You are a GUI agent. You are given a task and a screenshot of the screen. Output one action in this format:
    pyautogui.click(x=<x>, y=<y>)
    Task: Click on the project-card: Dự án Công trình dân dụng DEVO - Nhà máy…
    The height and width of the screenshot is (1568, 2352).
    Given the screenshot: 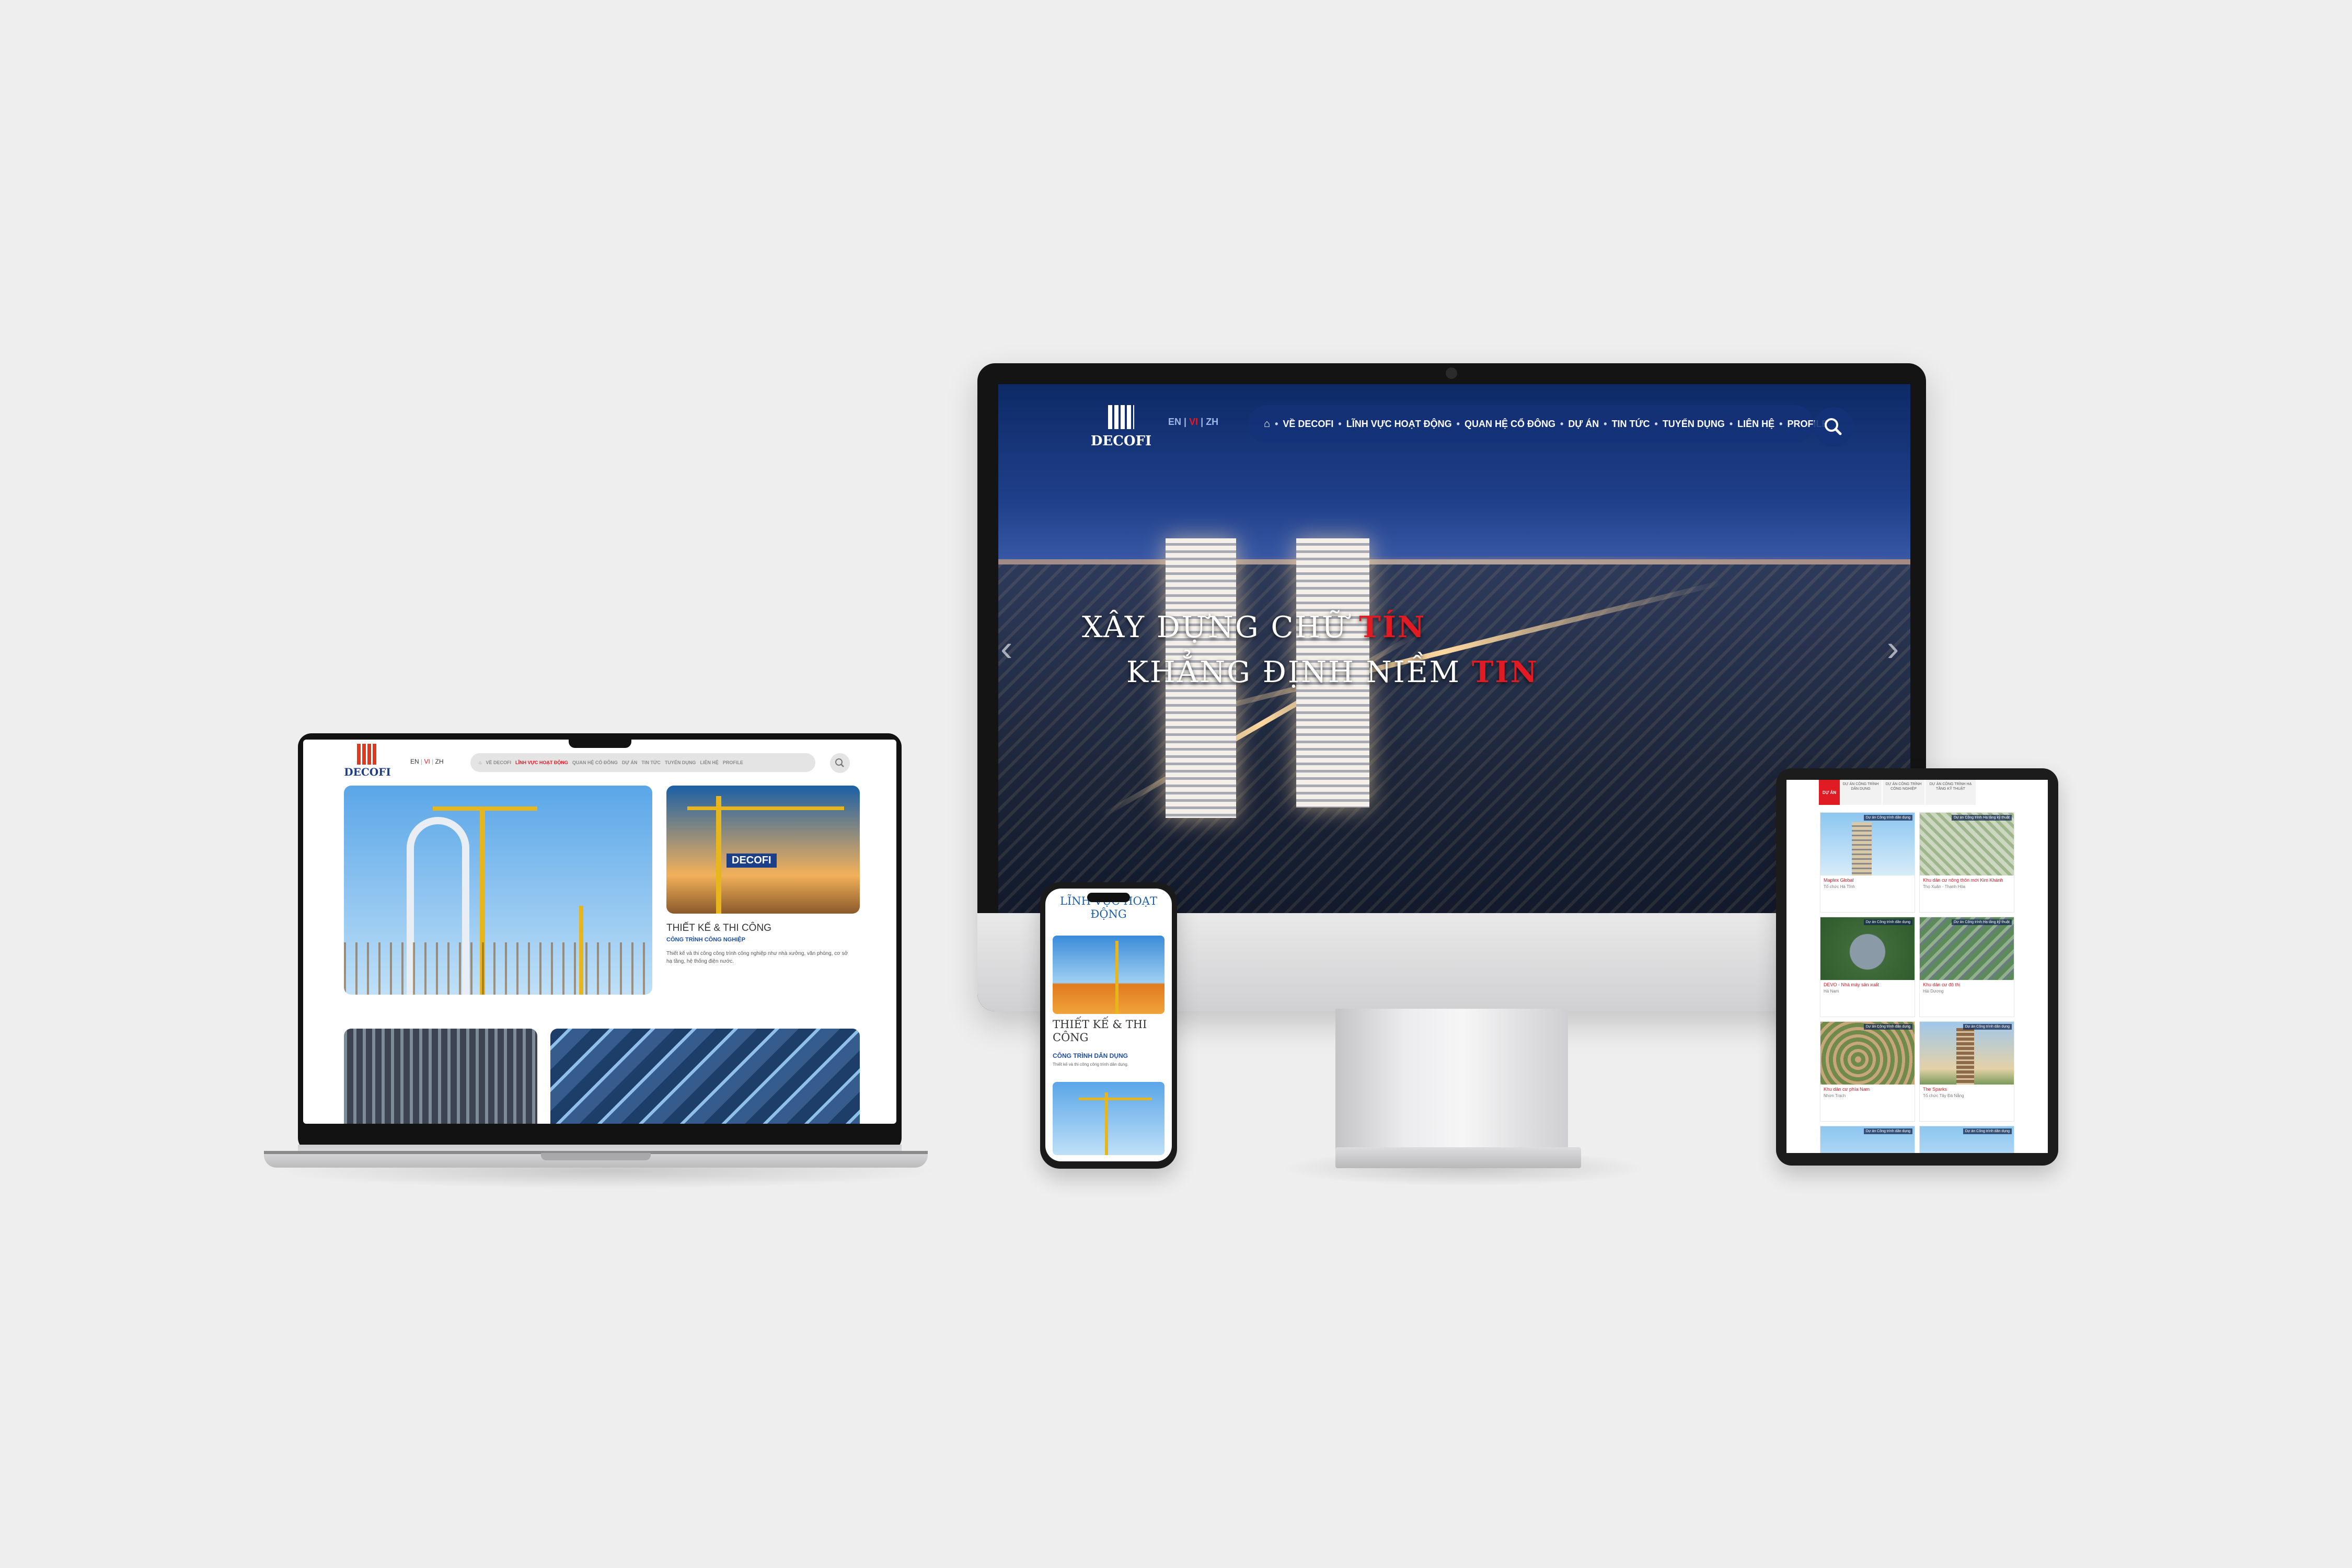 What is the action you would take?
    pyautogui.click(x=1867, y=967)
    